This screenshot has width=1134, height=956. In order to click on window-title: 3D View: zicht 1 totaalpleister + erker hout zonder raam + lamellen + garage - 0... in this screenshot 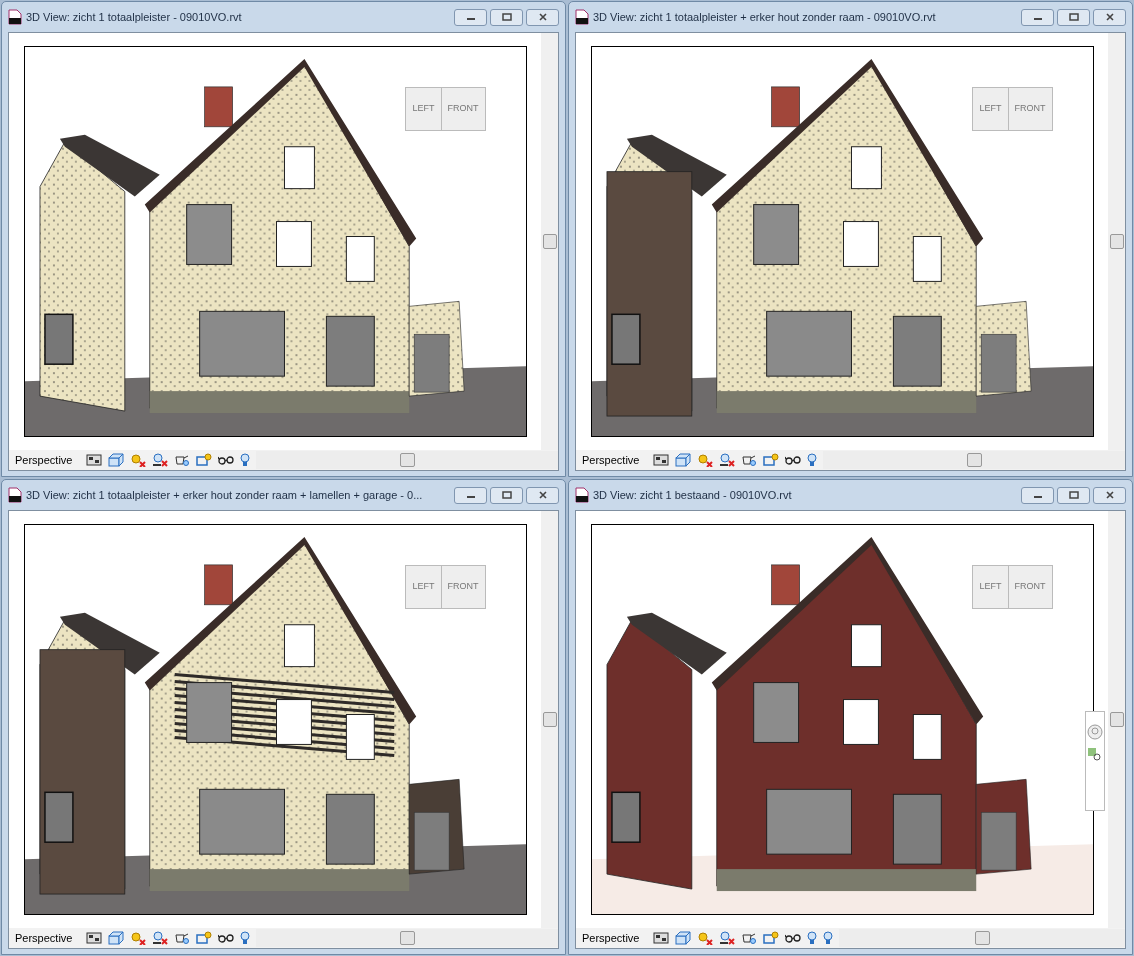, I will do `click(225, 495)`.